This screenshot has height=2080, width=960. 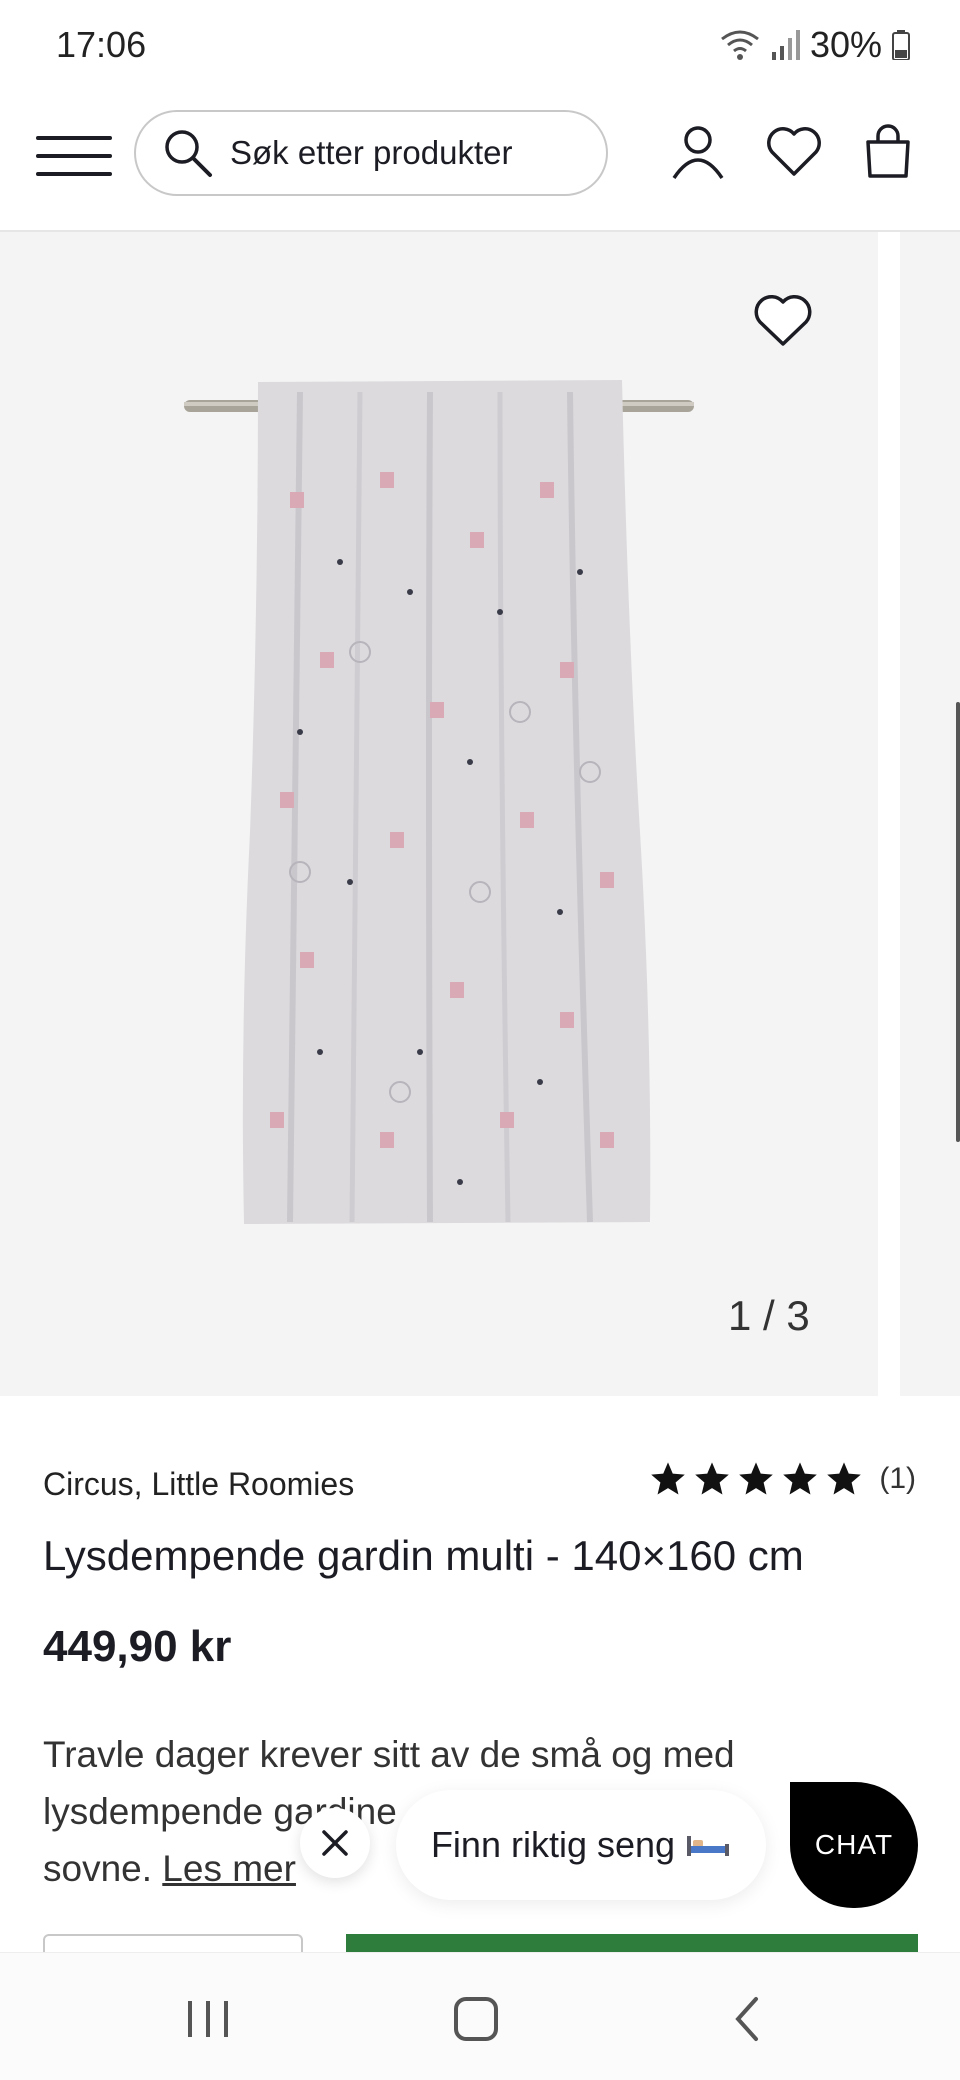 What do you see at coordinates (632, 1943) in the screenshot?
I see `add-to-cart-button` at bounding box center [632, 1943].